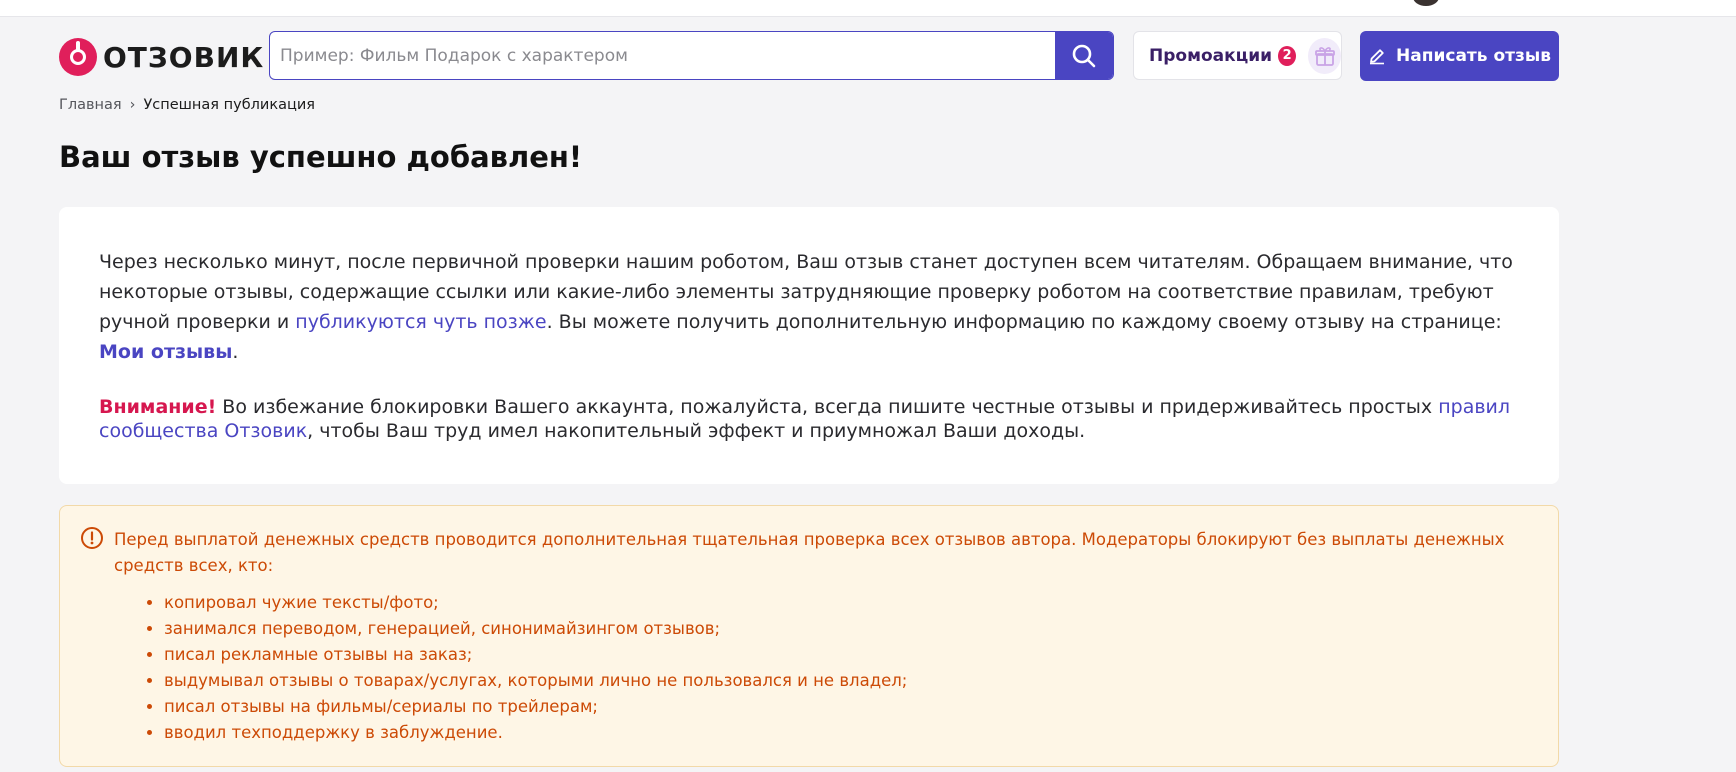  Describe the element at coordinates (1324, 55) in the screenshot. I see `gift-icon` at that location.